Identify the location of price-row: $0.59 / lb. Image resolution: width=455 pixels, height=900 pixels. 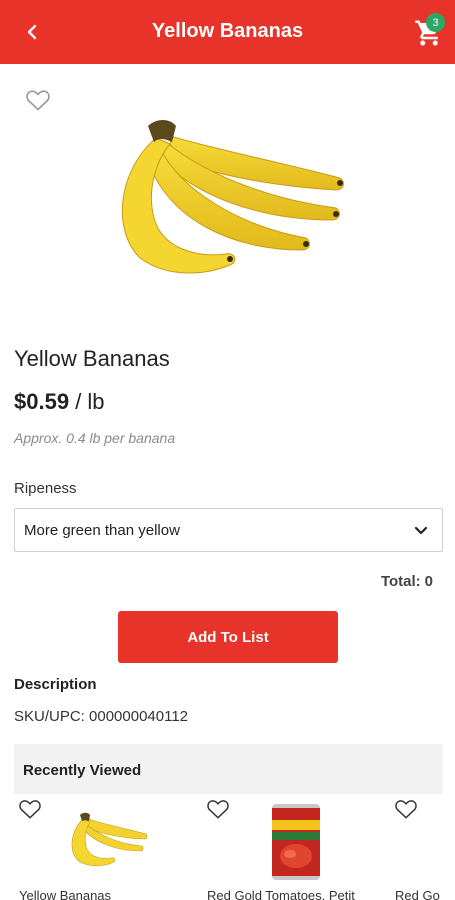
(59, 402).